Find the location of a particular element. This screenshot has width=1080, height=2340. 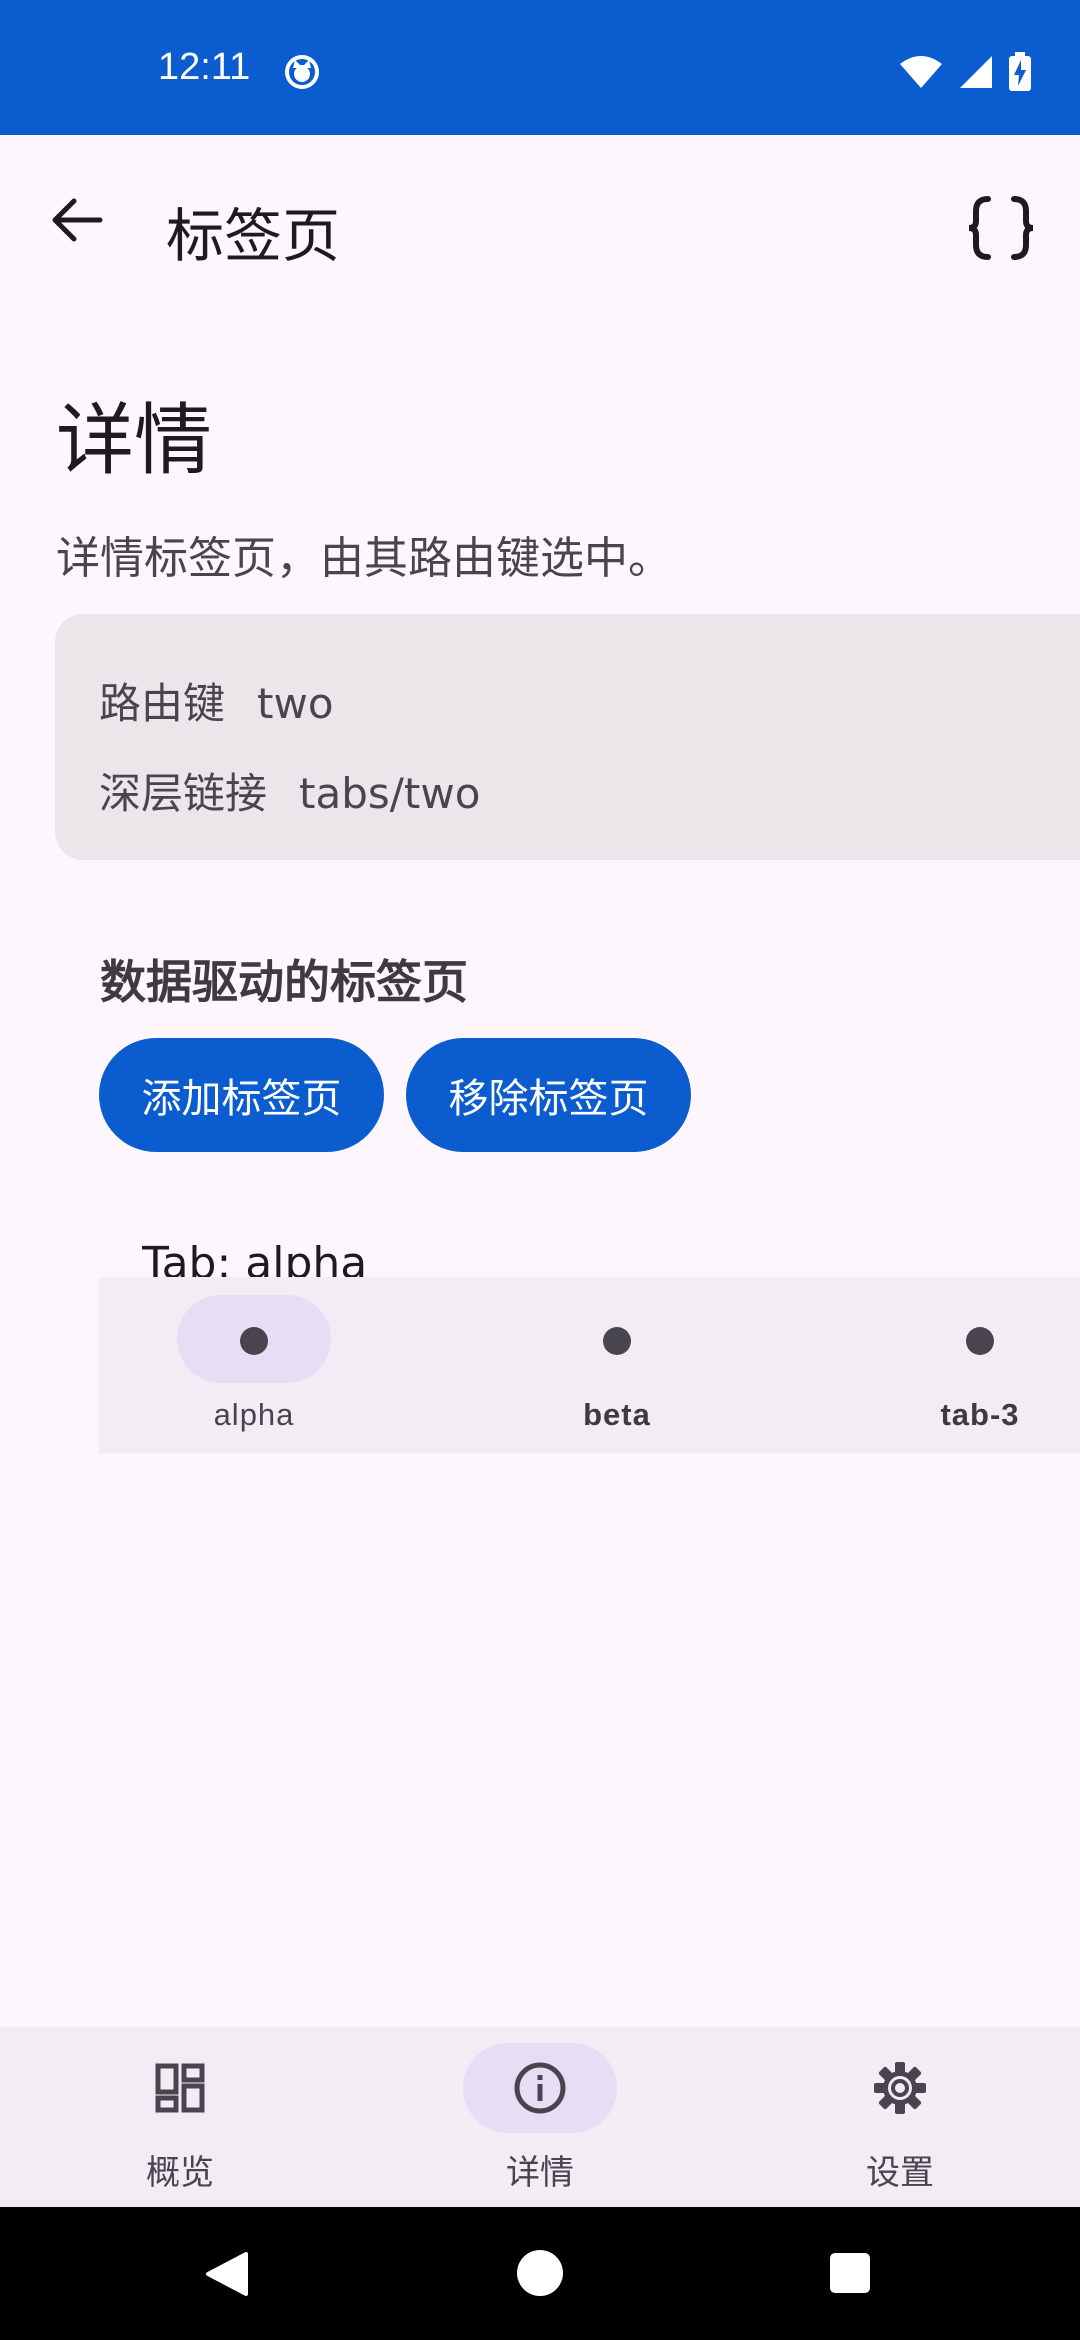

nav-item-overview: 概览 is located at coordinates (180, 2117).